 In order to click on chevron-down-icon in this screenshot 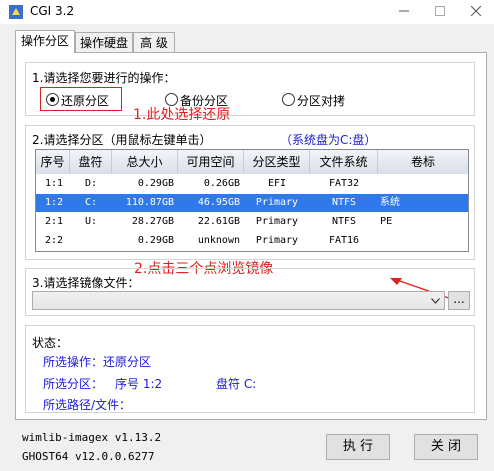, I will do `click(435, 301)`.